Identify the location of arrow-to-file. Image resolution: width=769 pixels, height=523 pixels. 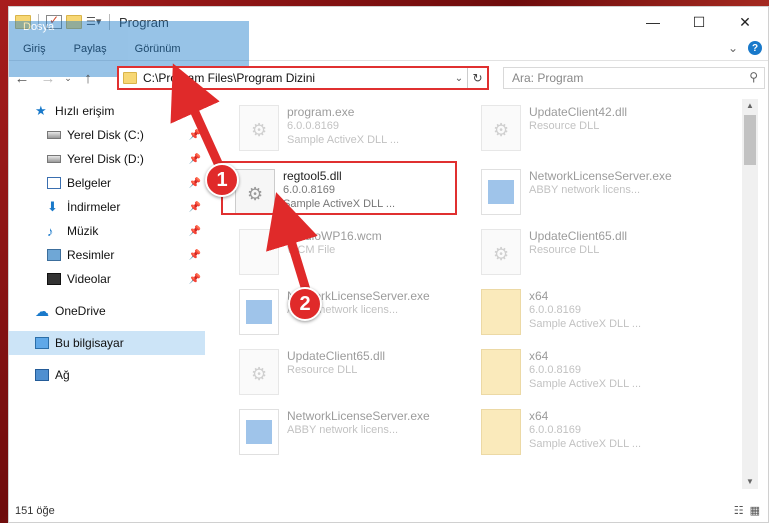
(292, 243).